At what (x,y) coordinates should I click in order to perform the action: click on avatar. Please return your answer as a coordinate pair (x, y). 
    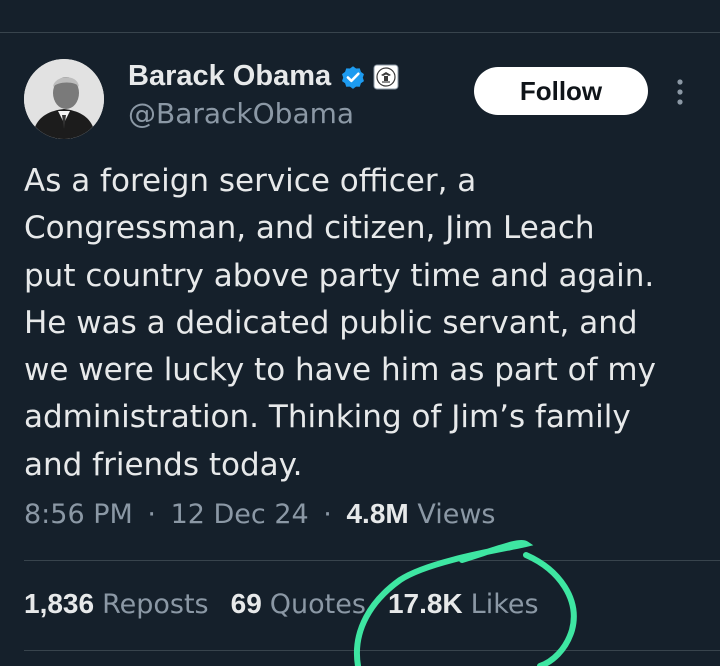
    Looking at the image, I should click on (64, 99).